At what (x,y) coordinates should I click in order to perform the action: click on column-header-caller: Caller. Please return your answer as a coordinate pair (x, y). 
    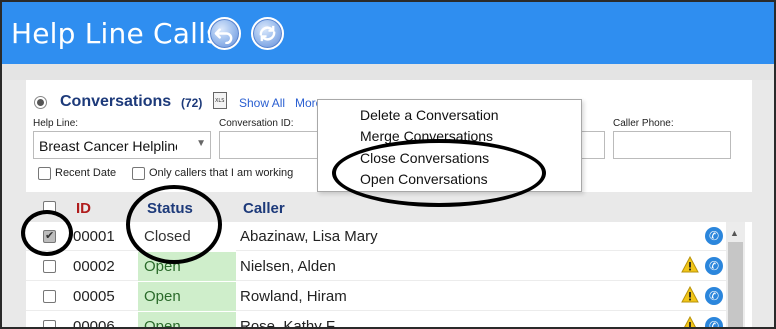
    Looking at the image, I should click on (264, 208).